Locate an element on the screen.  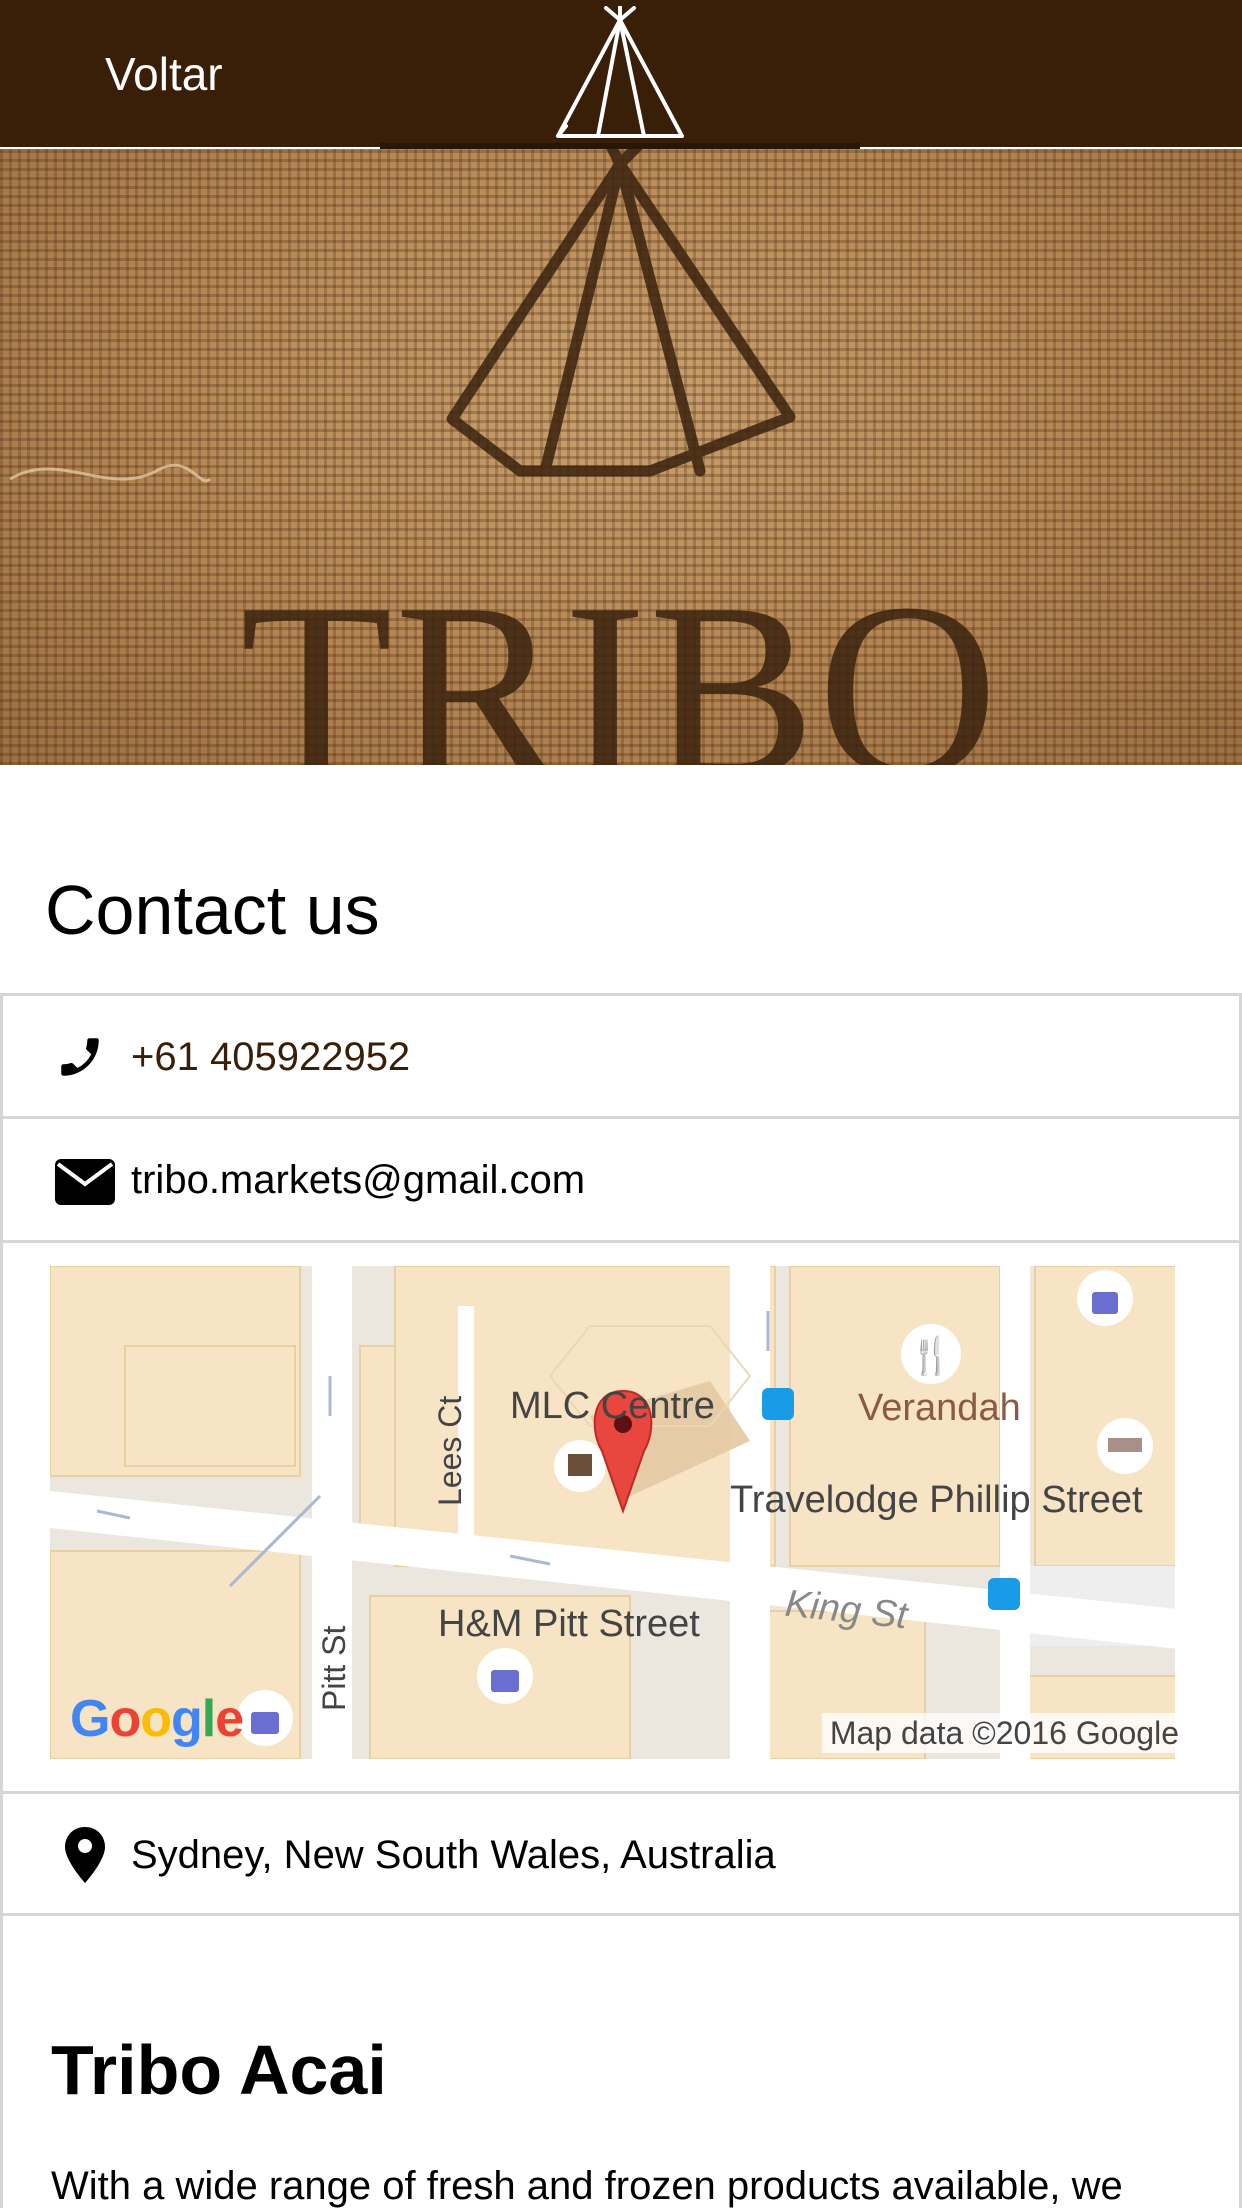
top-bar: Voltar is located at coordinates (621, 74).